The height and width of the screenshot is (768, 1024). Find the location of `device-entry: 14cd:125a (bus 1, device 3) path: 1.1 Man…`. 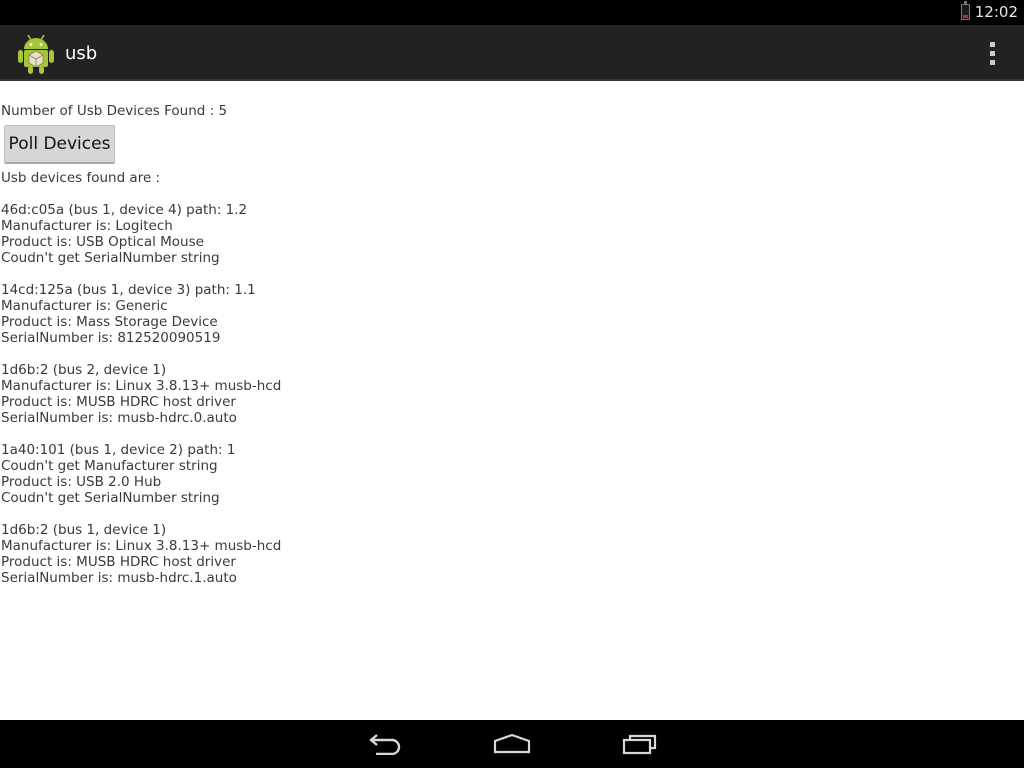

device-entry: 14cd:125a (bus 1, device 3) path: 1.1 Man… is located at coordinates (141, 314).